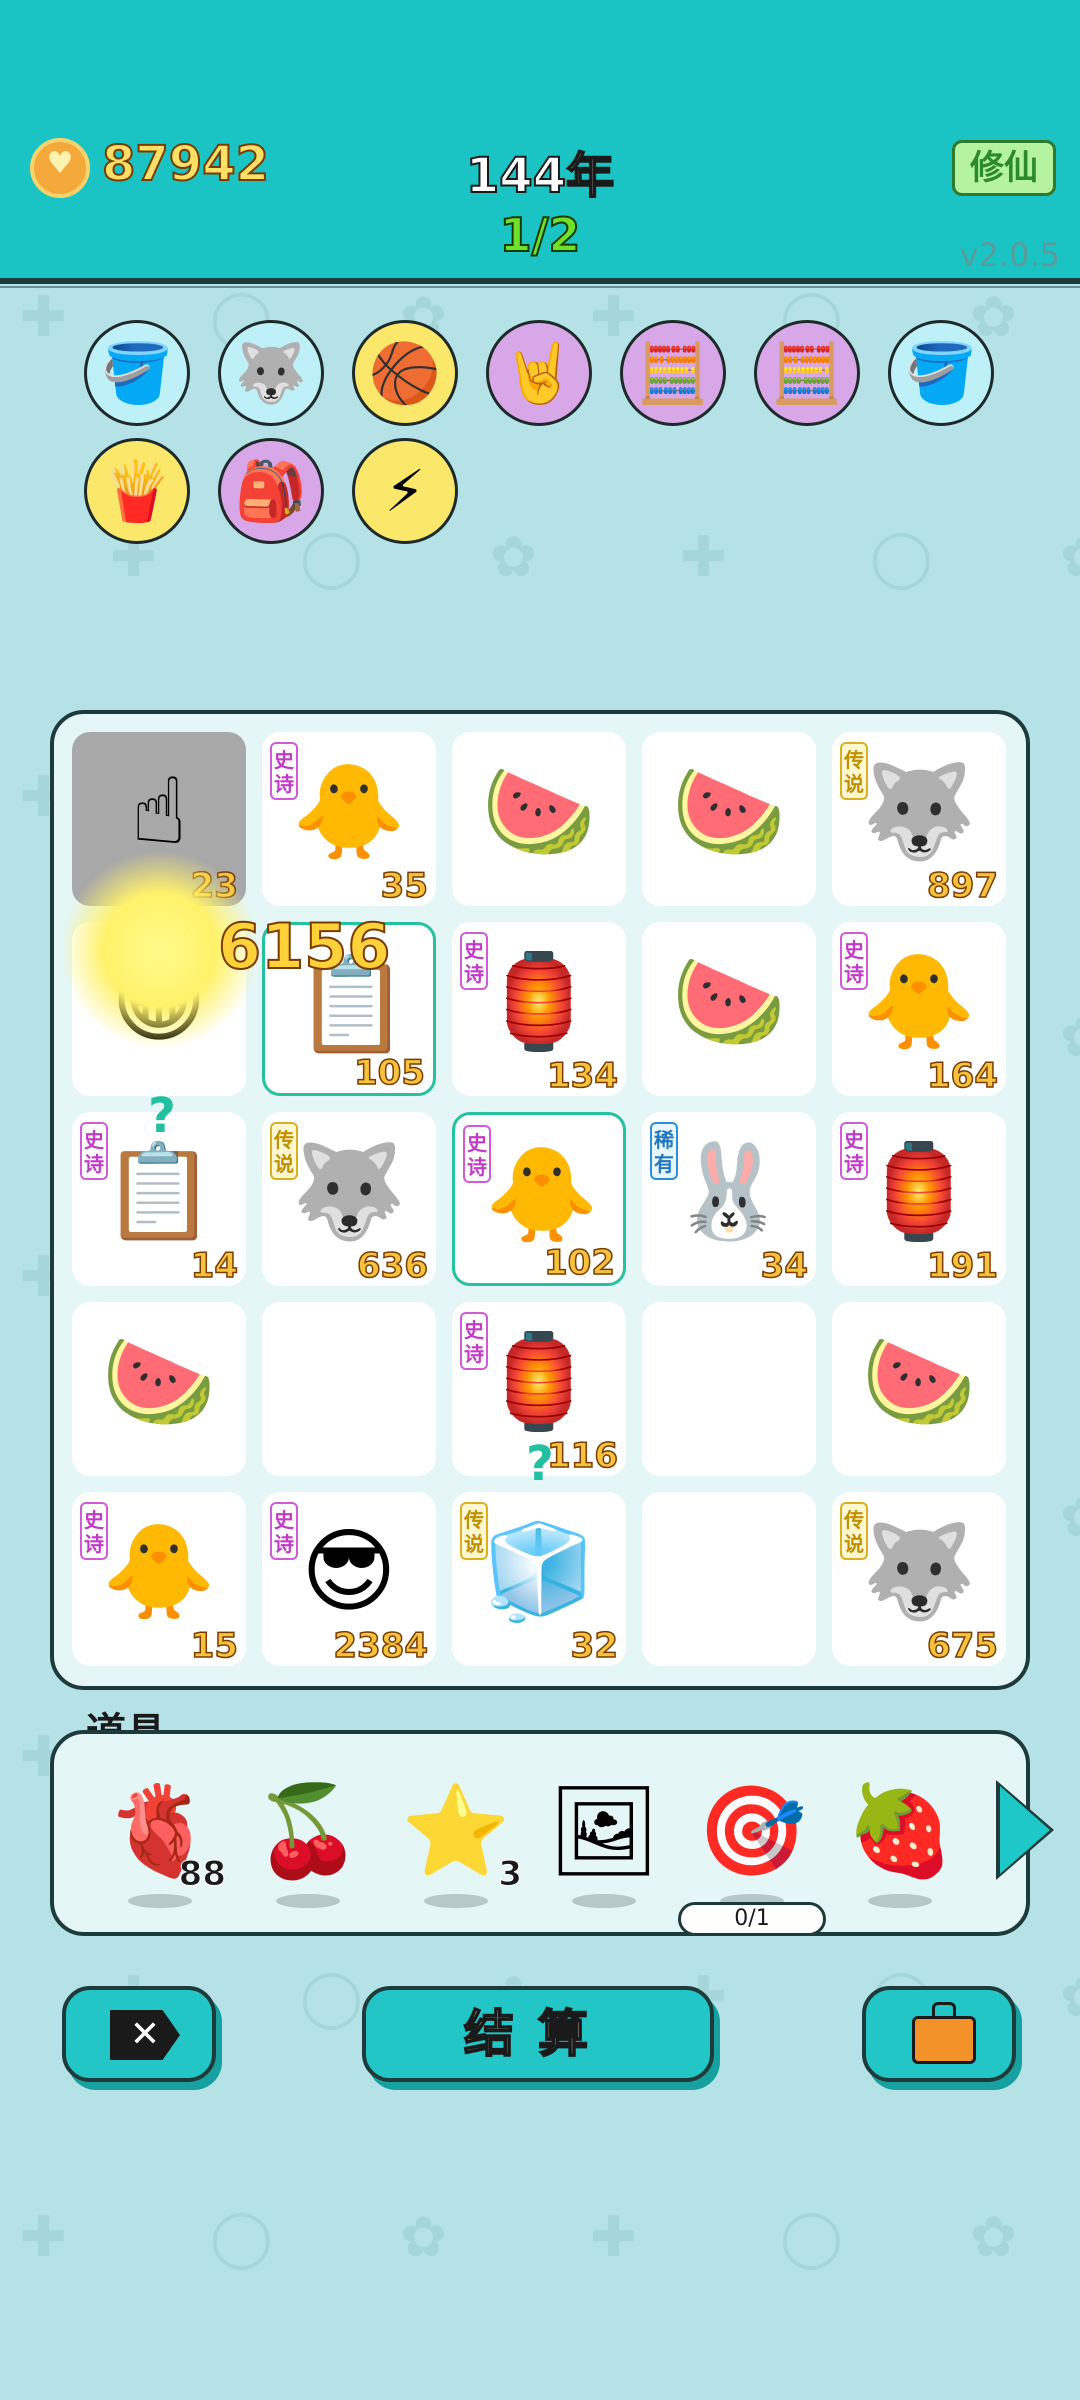 The height and width of the screenshot is (2400, 1080). What do you see at coordinates (540, 176) in the screenshot?
I see `year-counter: 144年` at bounding box center [540, 176].